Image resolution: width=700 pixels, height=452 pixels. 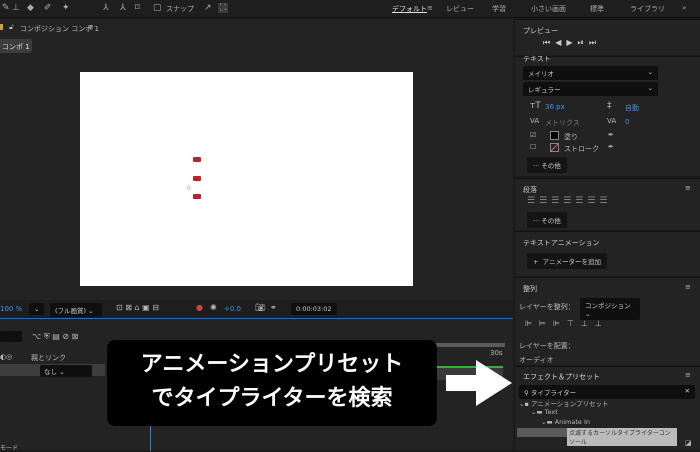 I want to click on tracking-value: 0, so click(x=627, y=122).